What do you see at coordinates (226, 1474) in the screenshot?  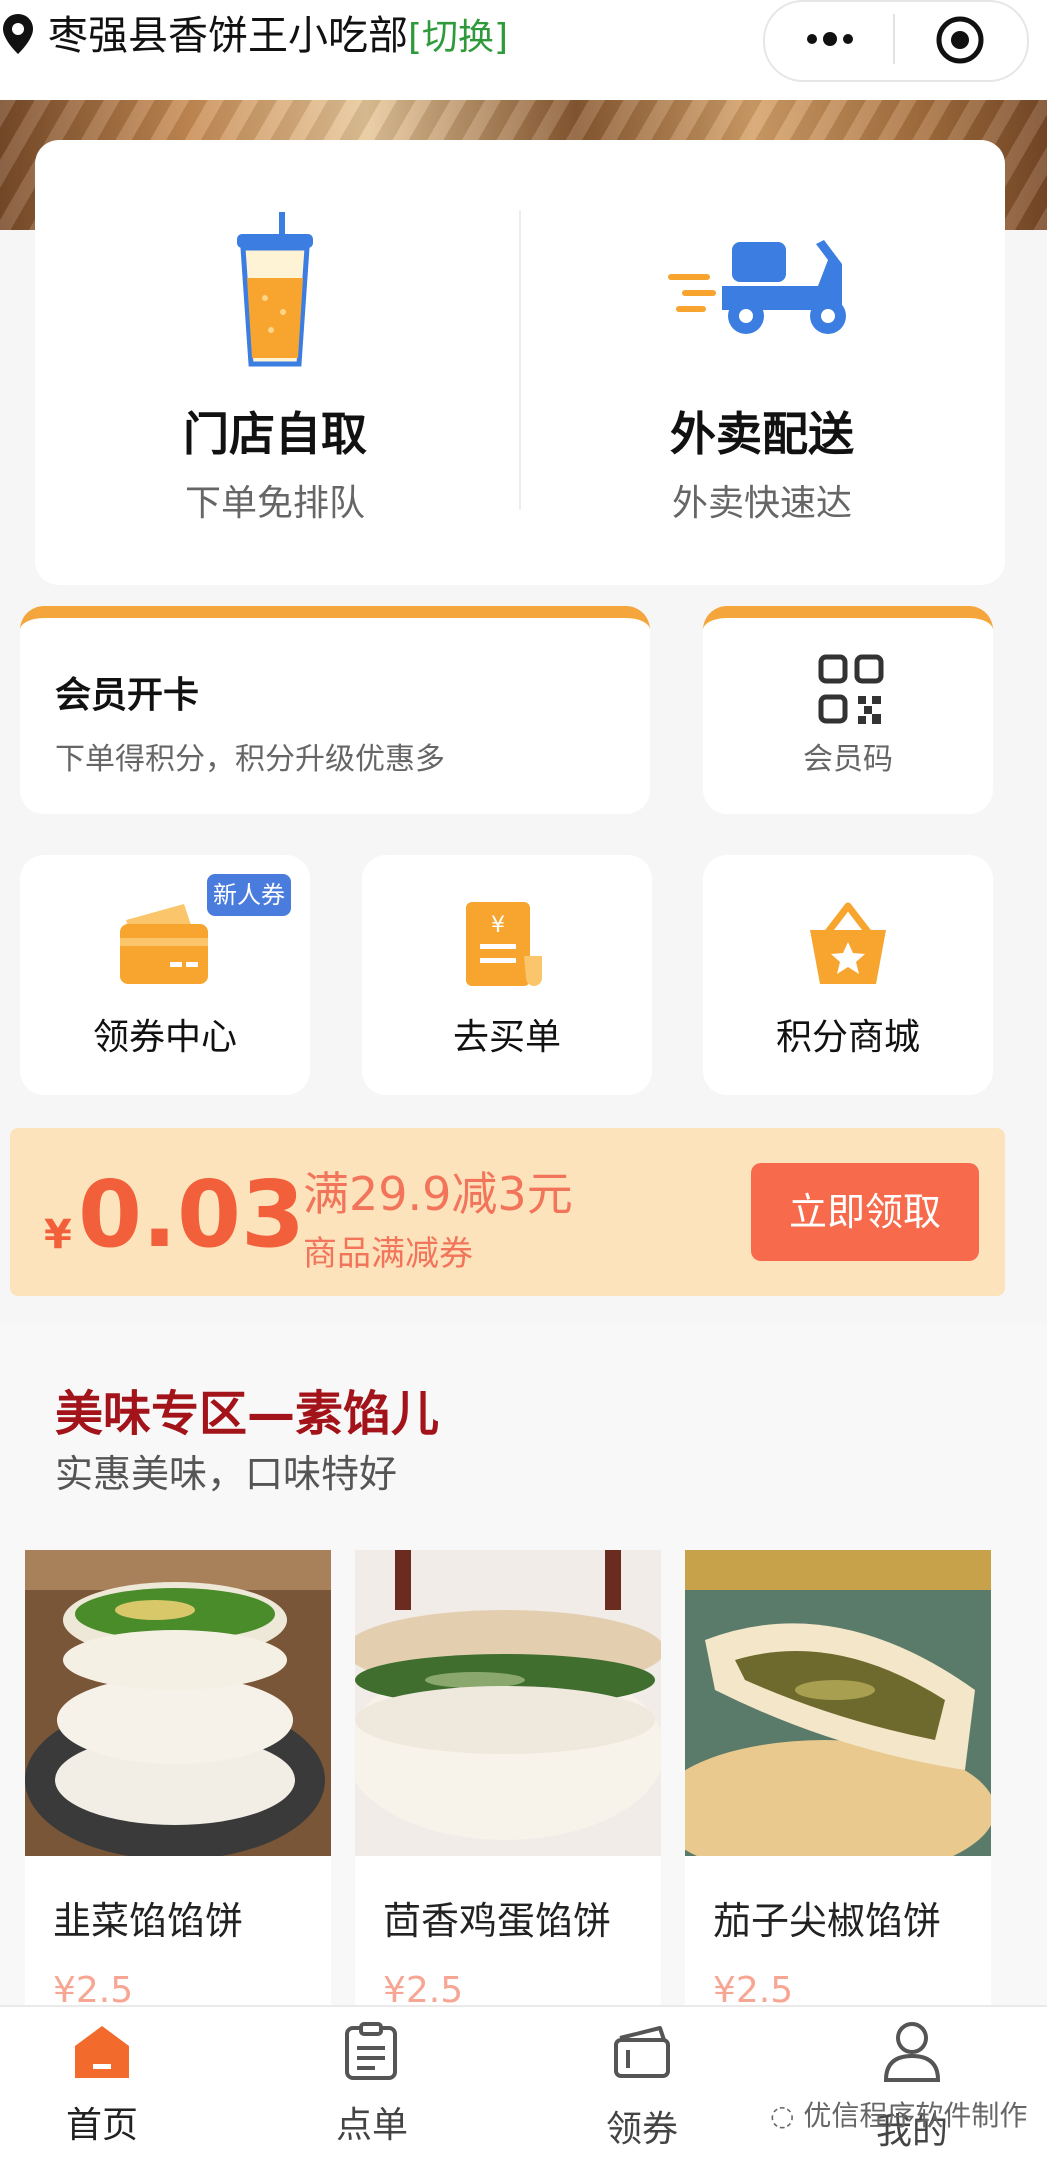 I see `section-subtitle: 实惠美味，口味特好` at bounding box center [226, 1474].